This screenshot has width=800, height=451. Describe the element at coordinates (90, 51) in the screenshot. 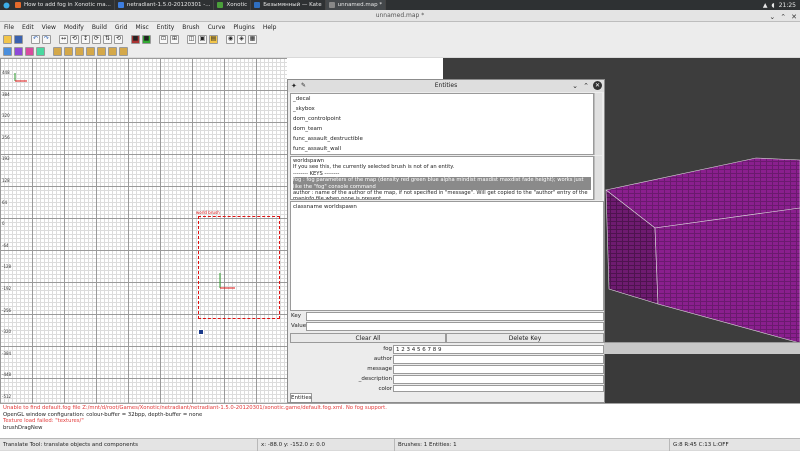

I see `texture-shift-icon` at that location.